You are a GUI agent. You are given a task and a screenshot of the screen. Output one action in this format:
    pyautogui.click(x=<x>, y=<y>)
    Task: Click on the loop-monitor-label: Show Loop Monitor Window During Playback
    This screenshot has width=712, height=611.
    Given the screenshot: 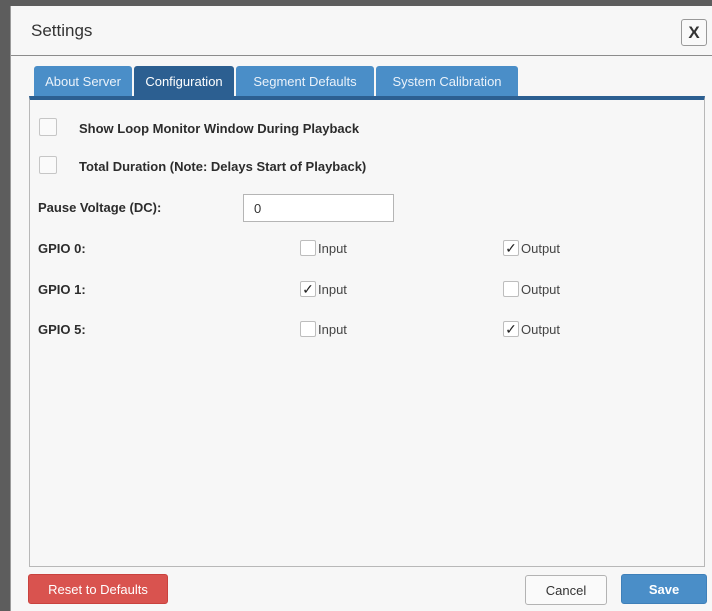 What is the action you would take?
    pyautogui.click(x=219, y=128)
    